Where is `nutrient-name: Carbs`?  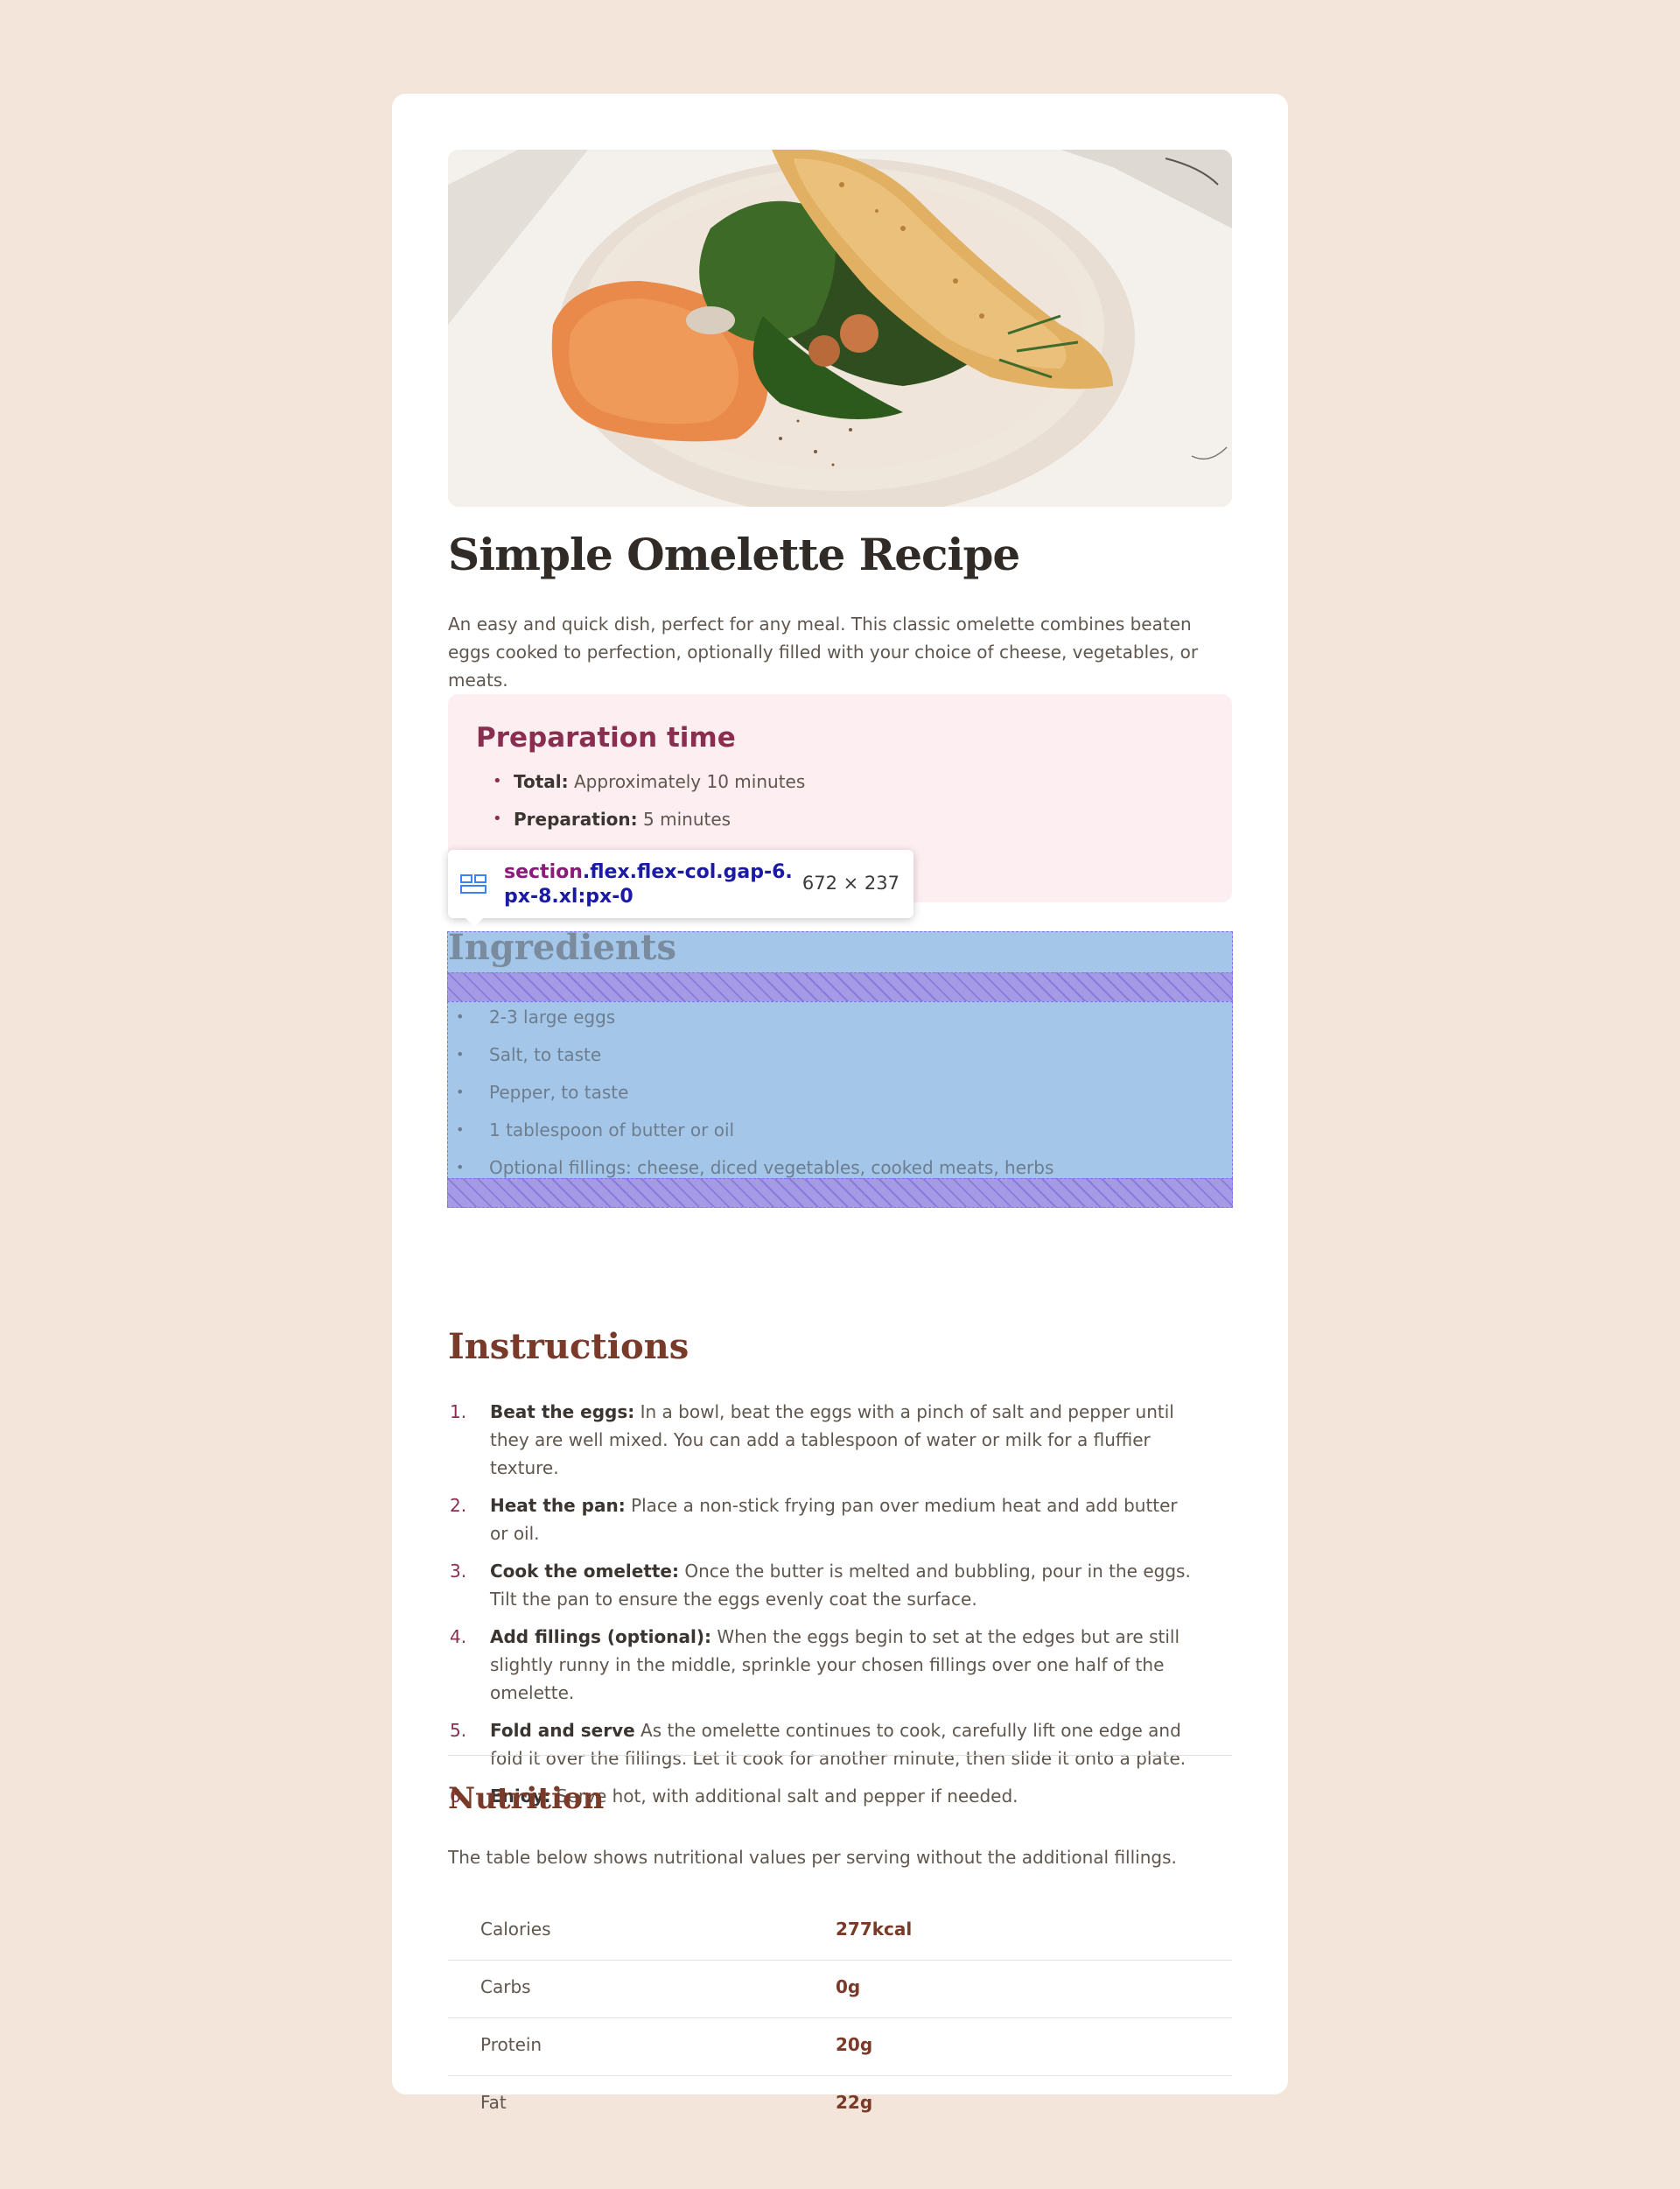
nutrient-name: Carbs is located at coordinates (505, 1987).